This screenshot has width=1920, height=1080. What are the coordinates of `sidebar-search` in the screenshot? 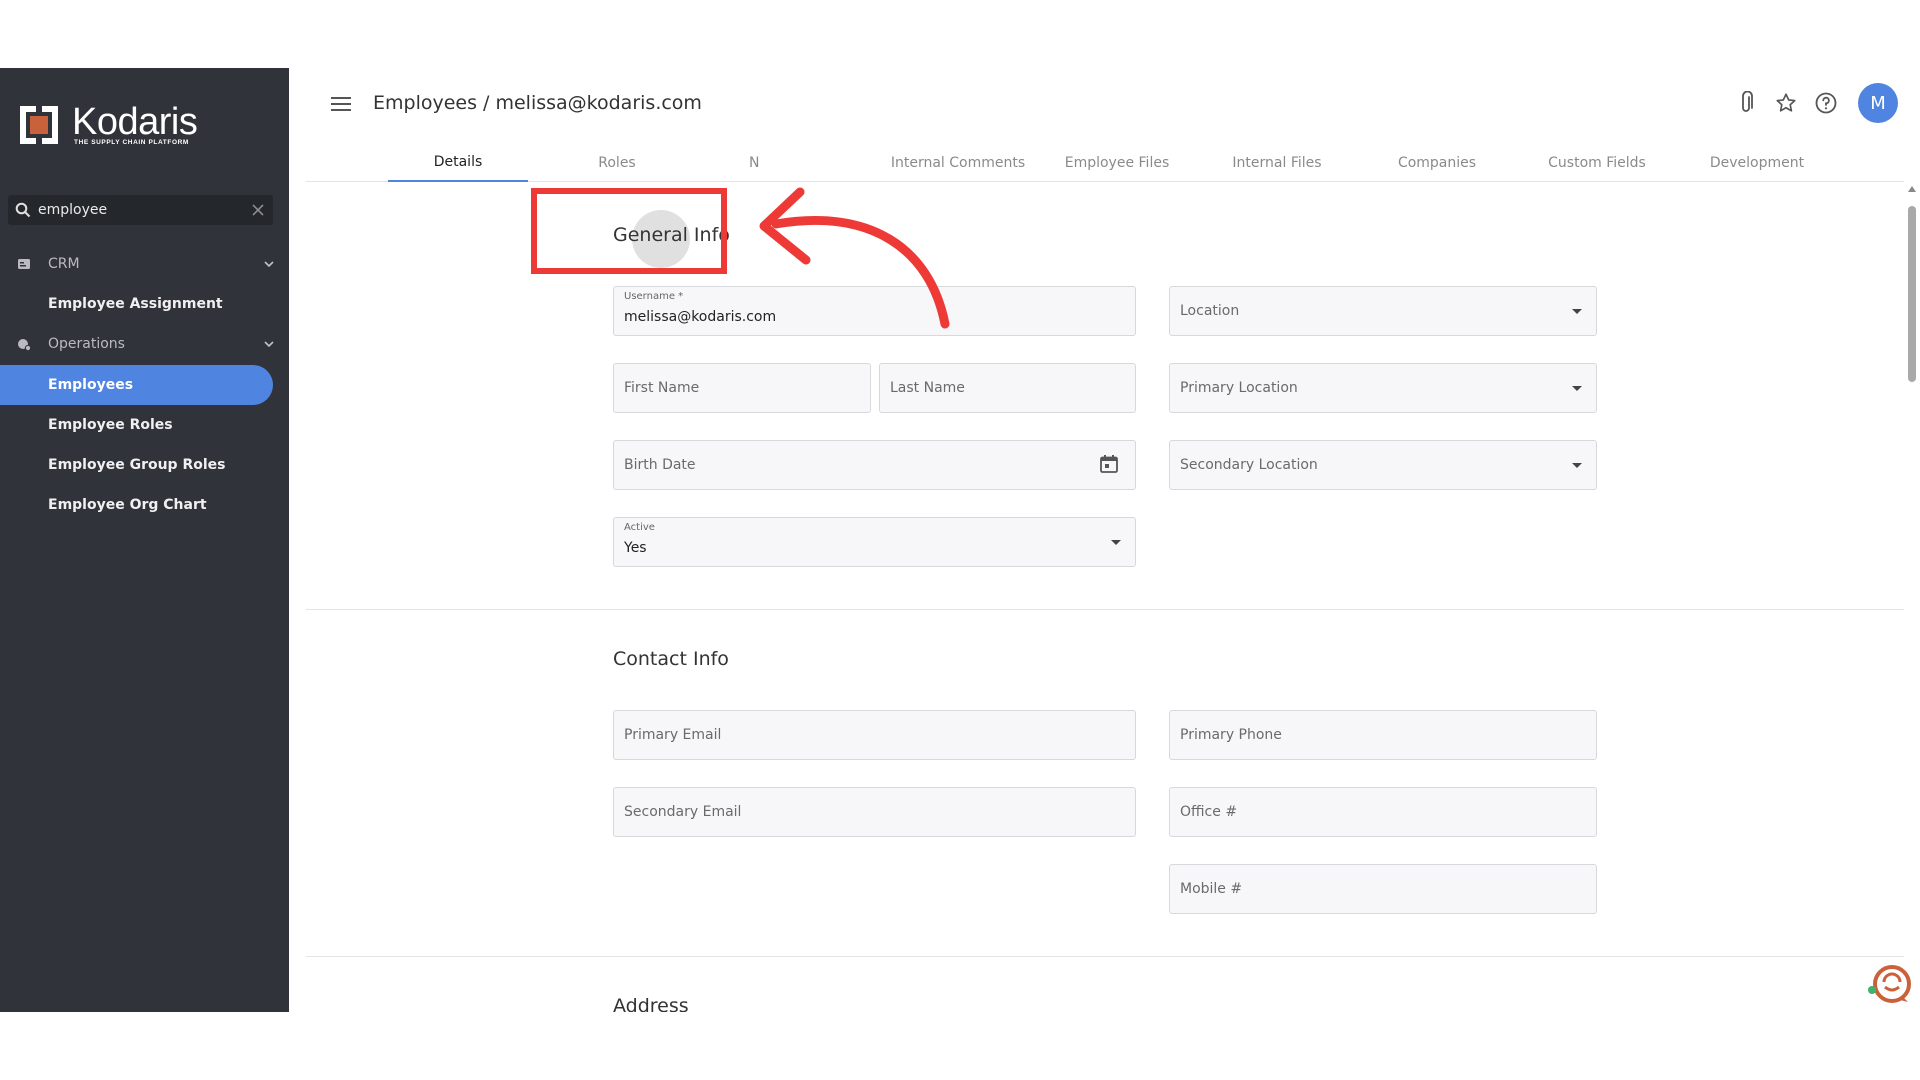 It's located at (140, 210).